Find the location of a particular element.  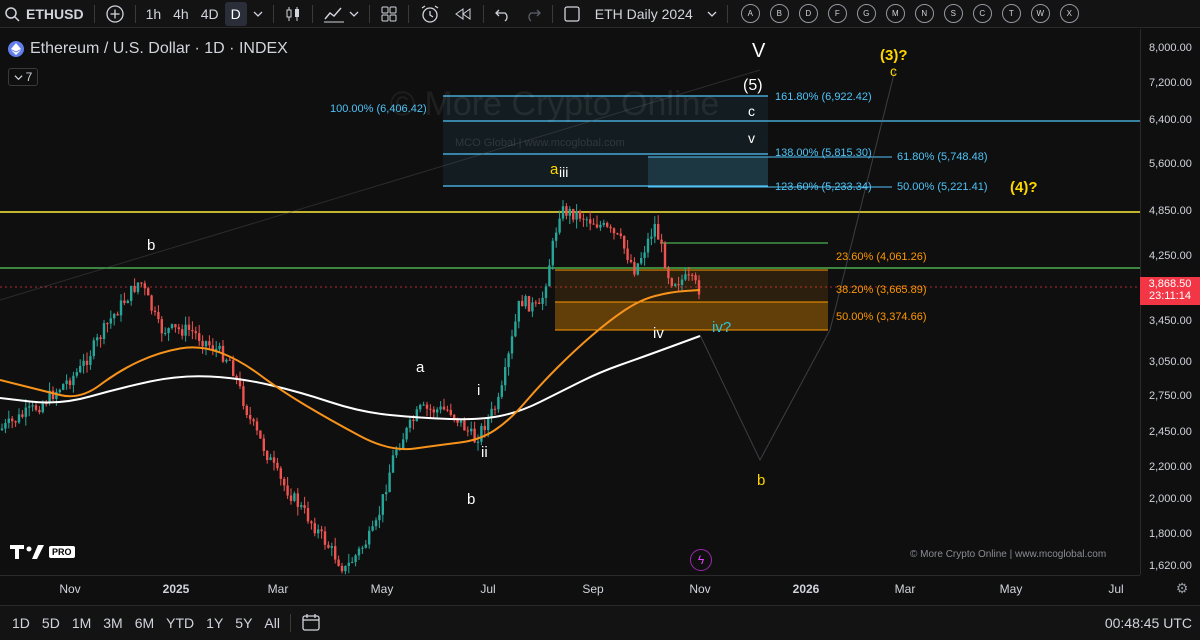

tradingview-logo-icon is located at coordinates (27, 552).